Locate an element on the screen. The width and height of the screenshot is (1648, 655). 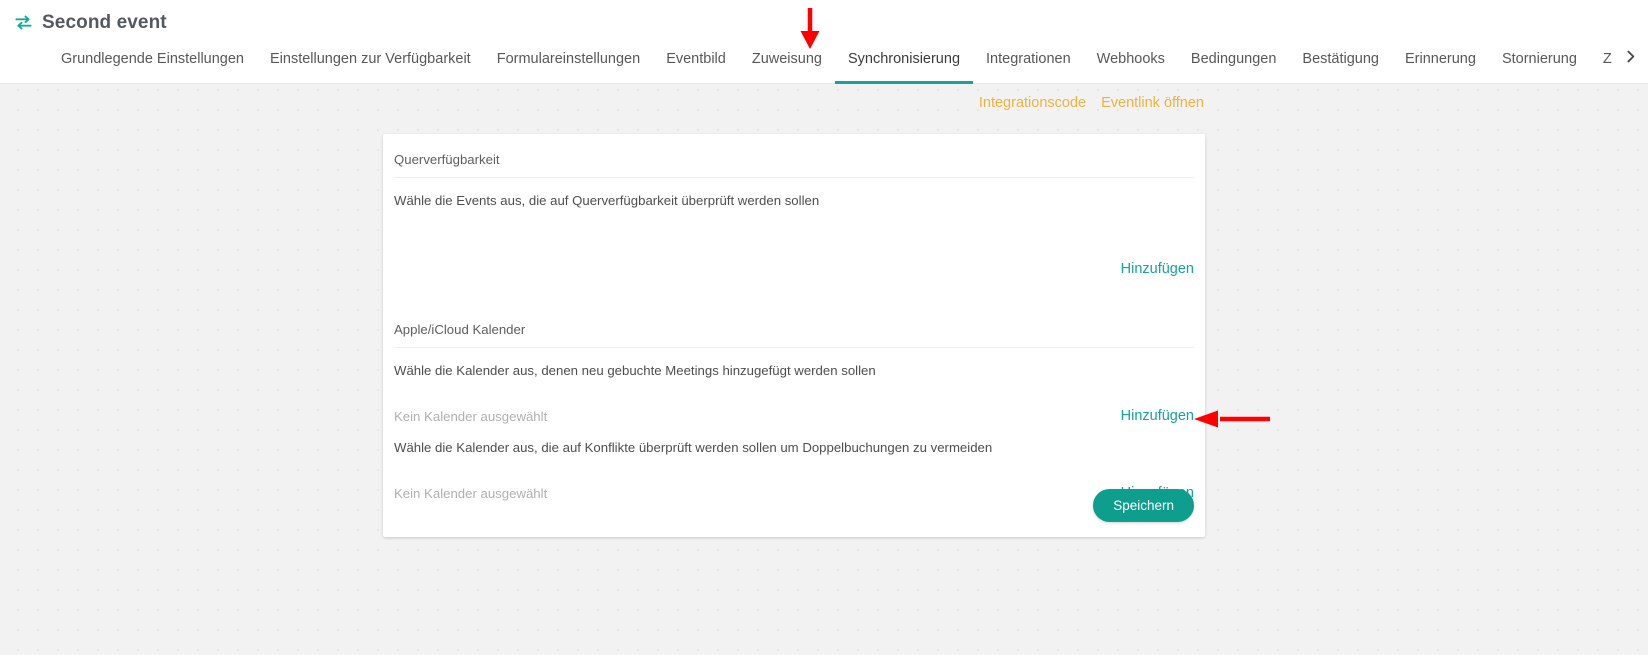
tab-stornierung: Stornierung is located at coordinates (1539, 64).